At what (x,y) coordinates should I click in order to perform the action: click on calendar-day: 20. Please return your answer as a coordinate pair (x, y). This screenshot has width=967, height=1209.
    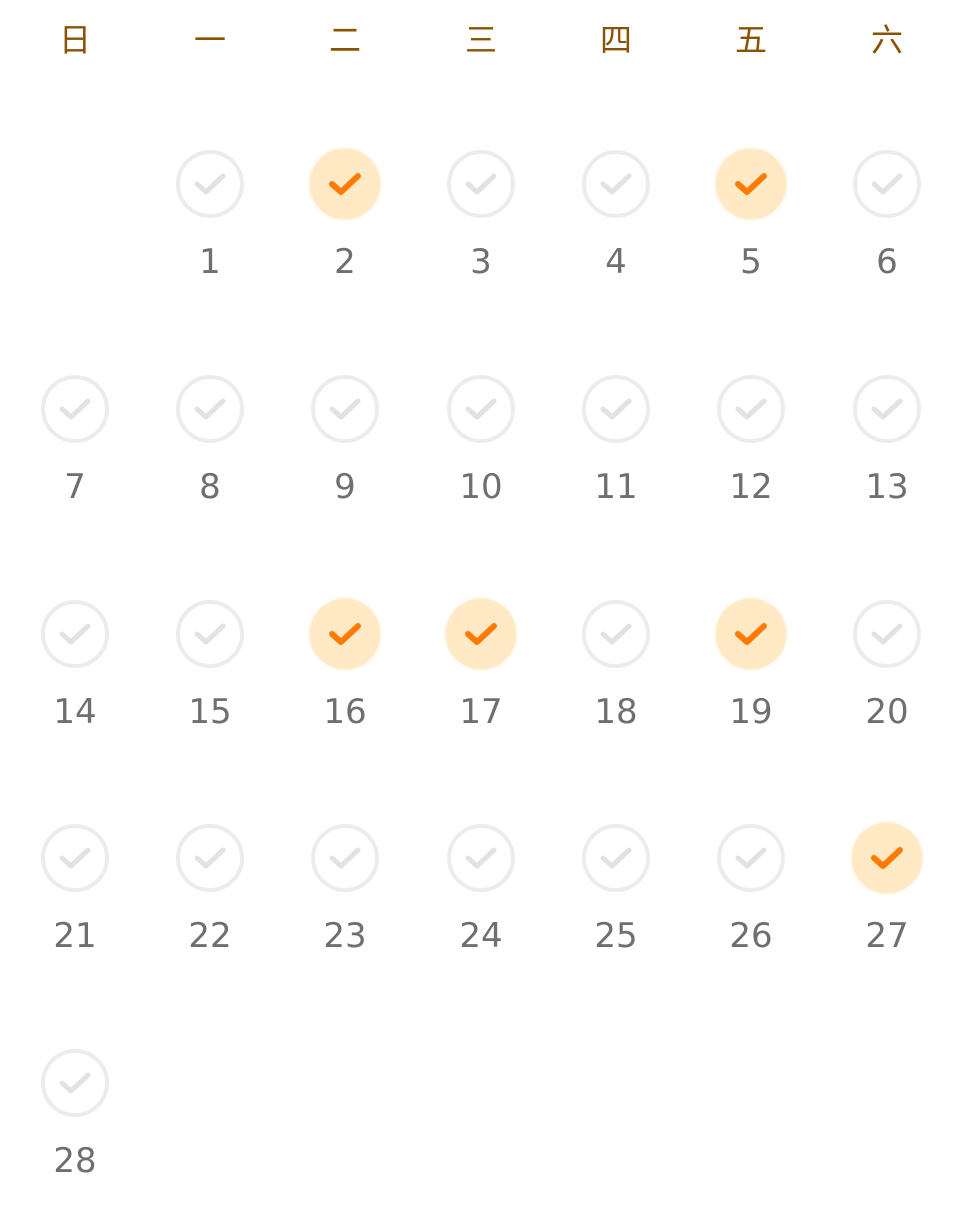
    Looking at the image, I should click on (887, 680).